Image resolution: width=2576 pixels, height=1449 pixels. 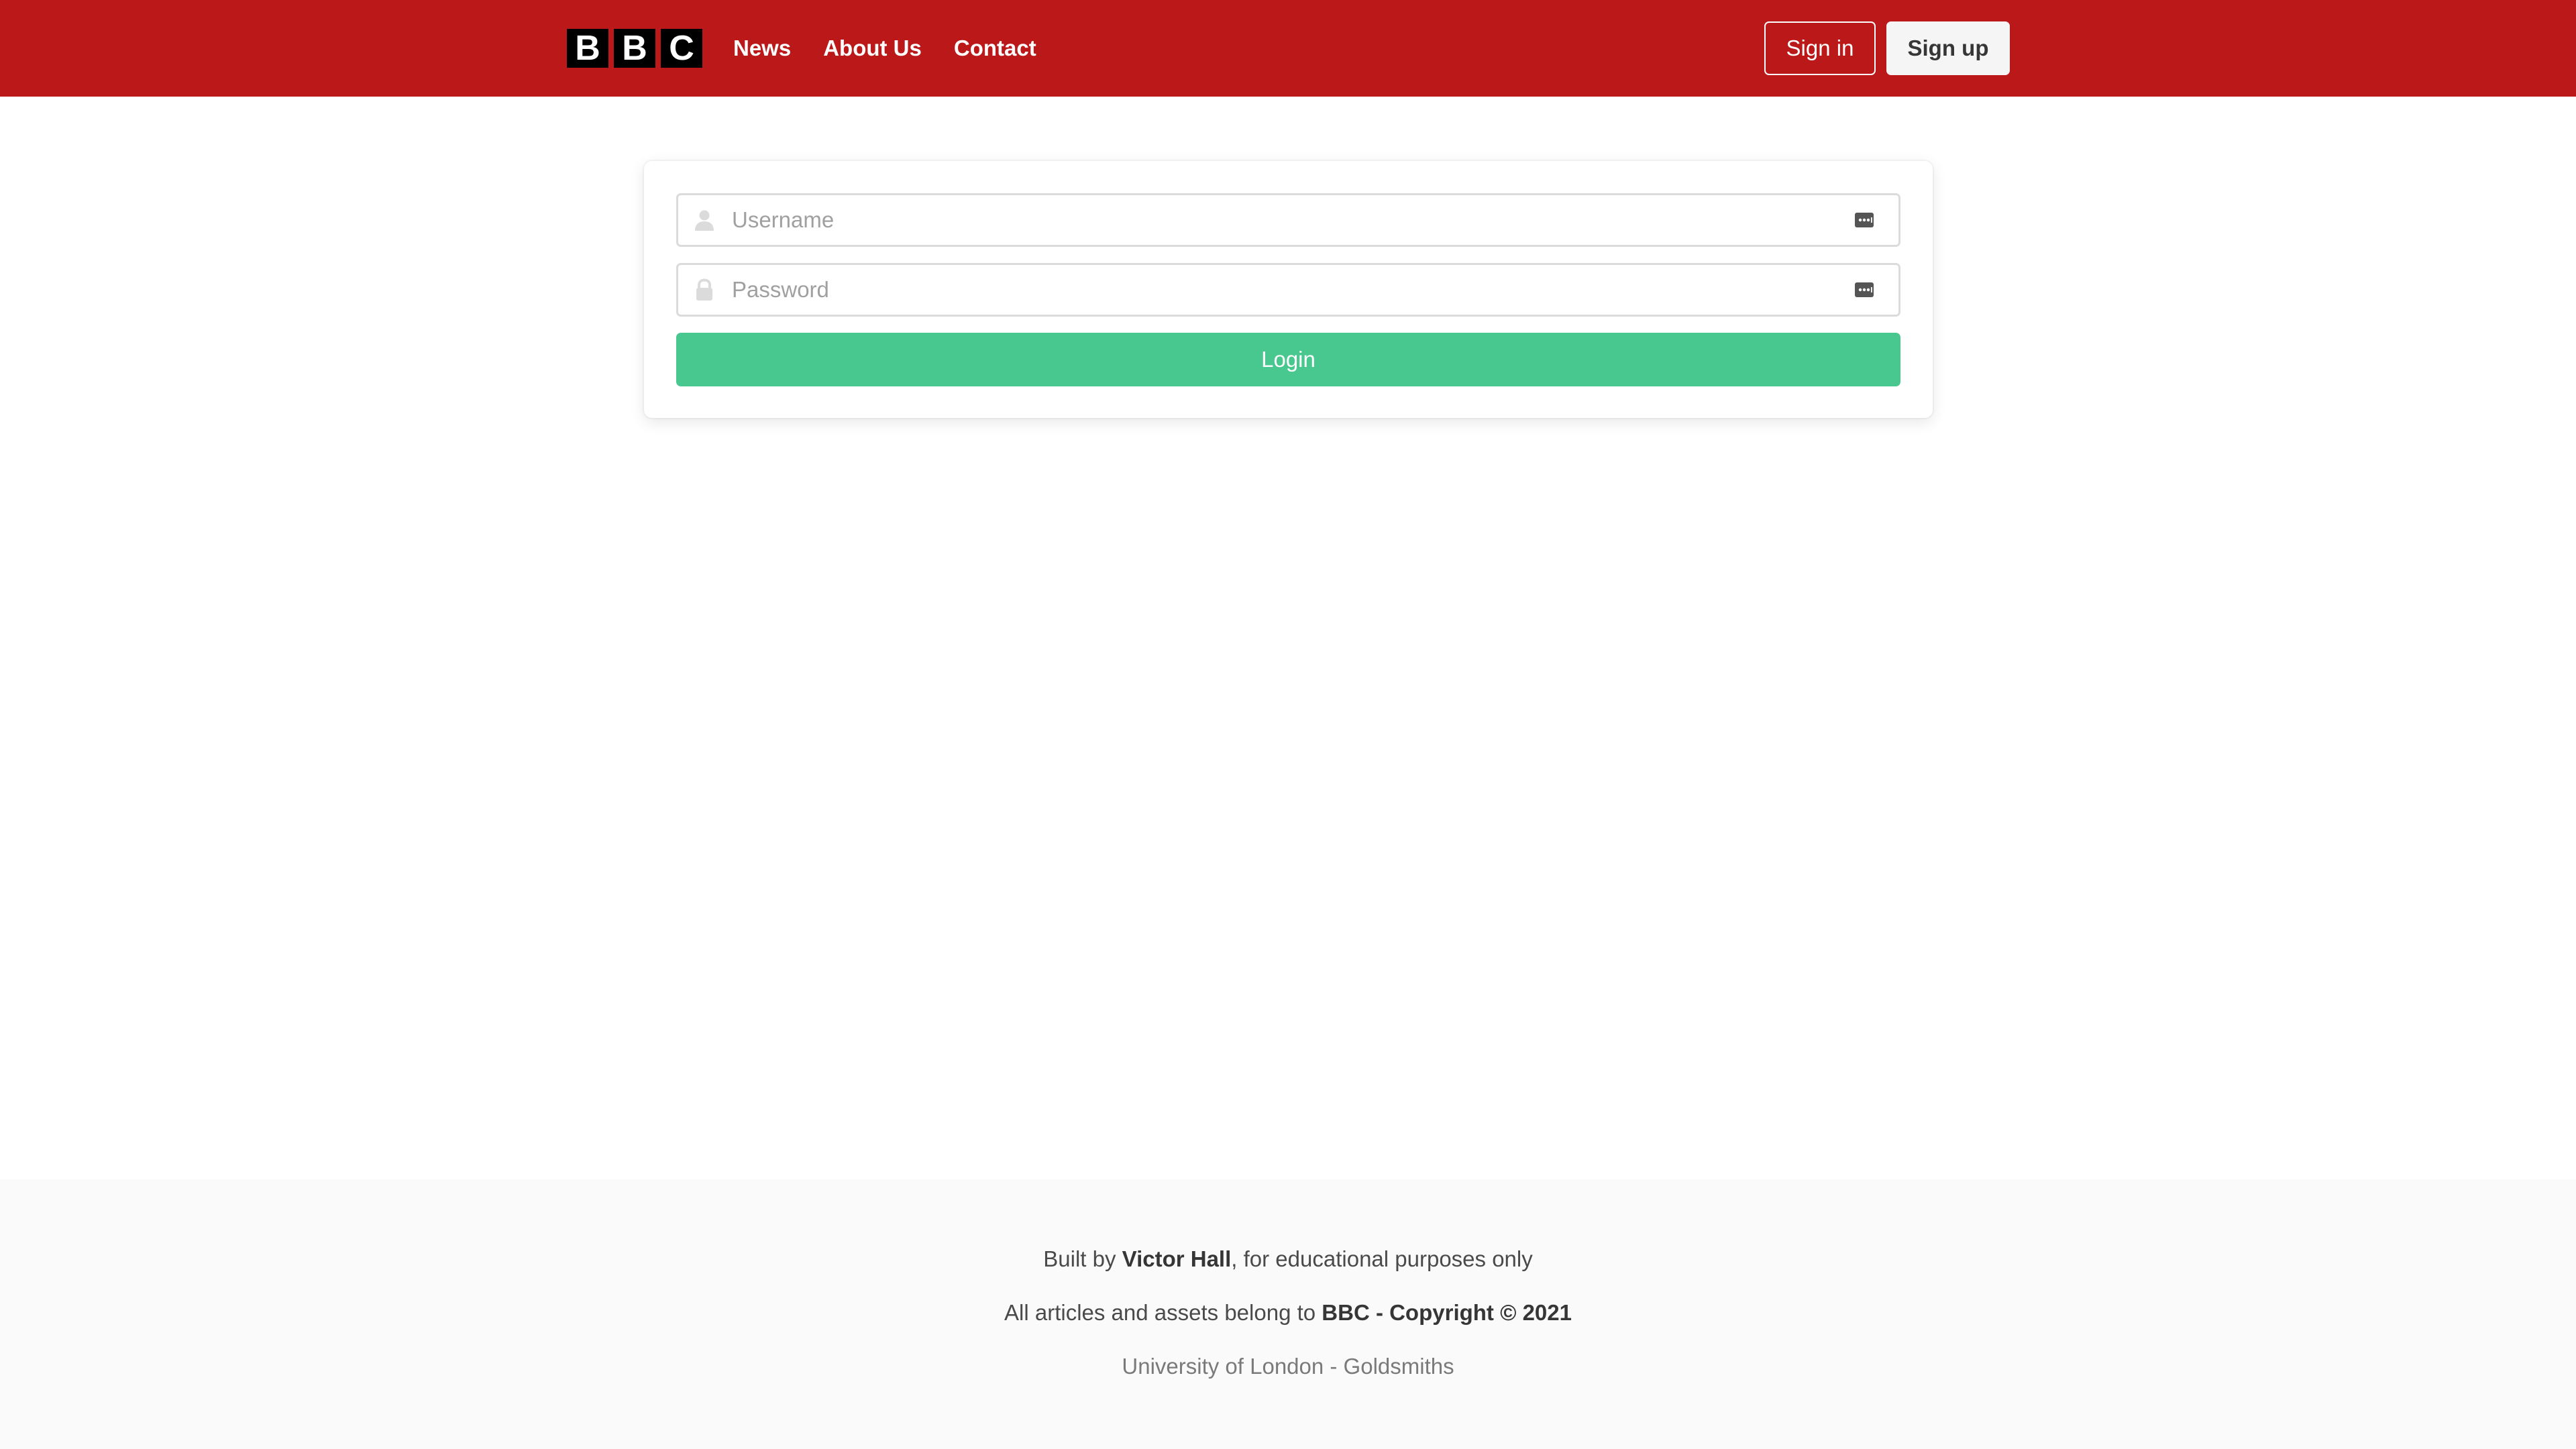 I want to click on footer-copyright-prefix: All articles and assets belong to, so click(x=1163, y=1312).